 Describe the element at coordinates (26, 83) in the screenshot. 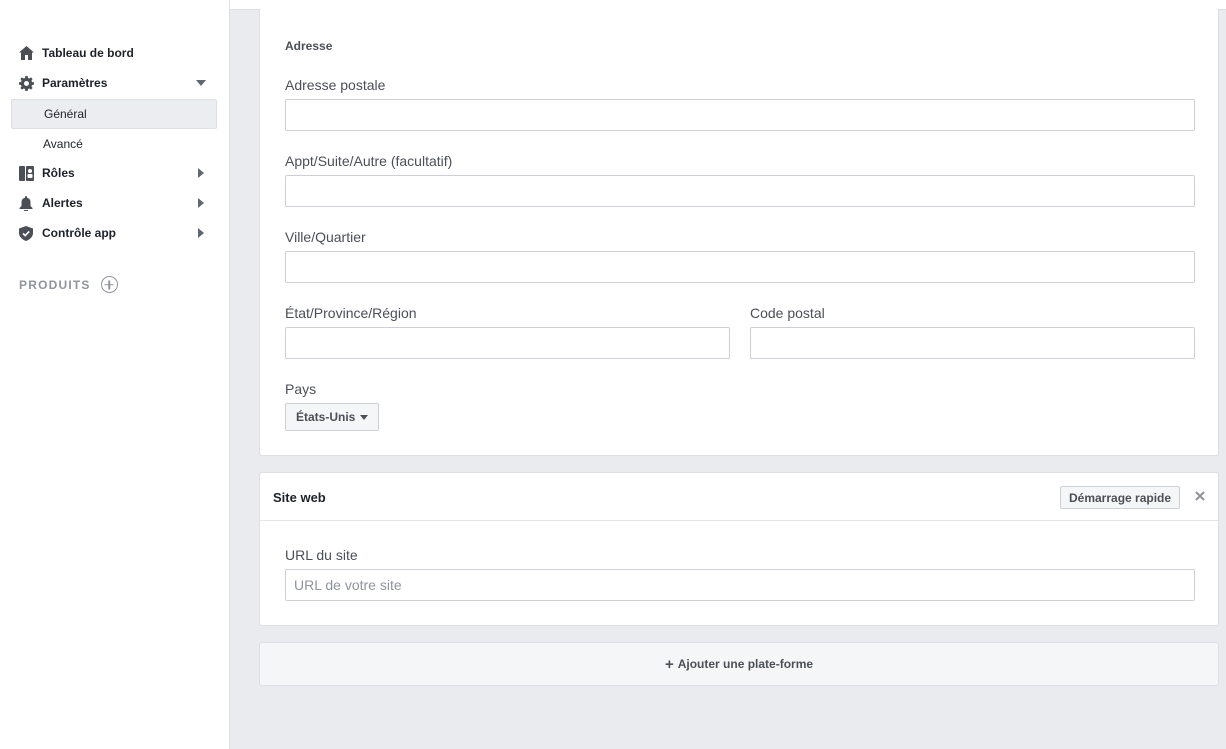

I see `gear-icon` at that location.